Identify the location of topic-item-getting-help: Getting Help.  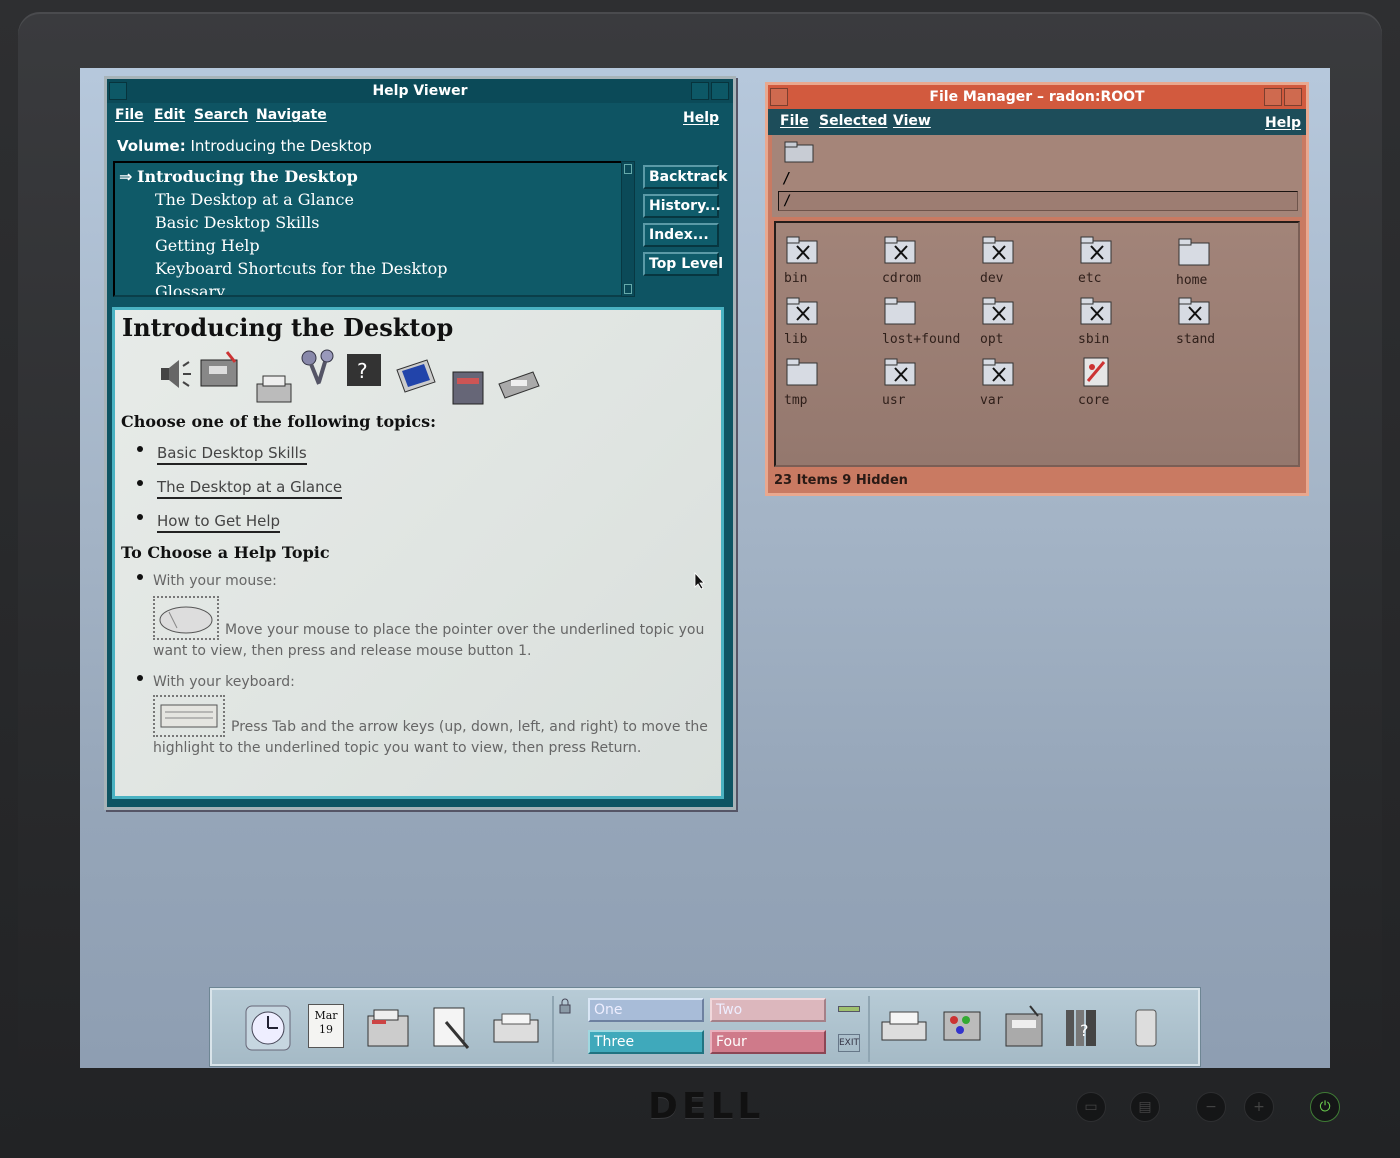
(207, 245).